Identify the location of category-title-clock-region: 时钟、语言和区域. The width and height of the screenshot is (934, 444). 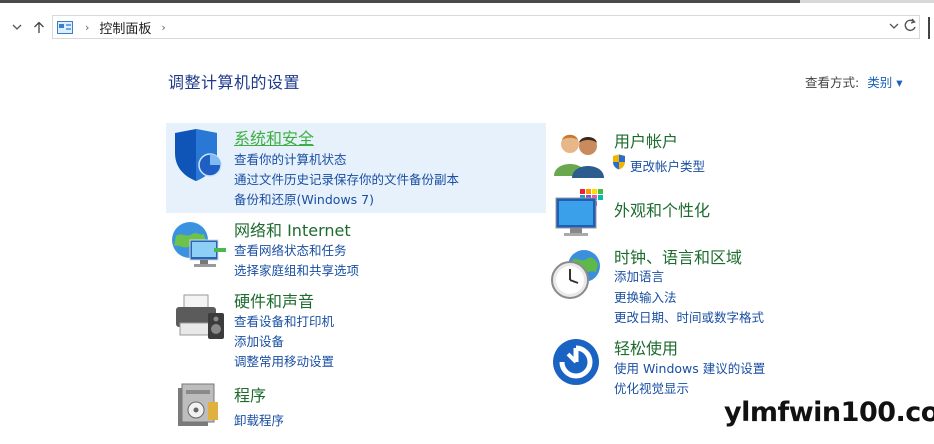
(678, 256).